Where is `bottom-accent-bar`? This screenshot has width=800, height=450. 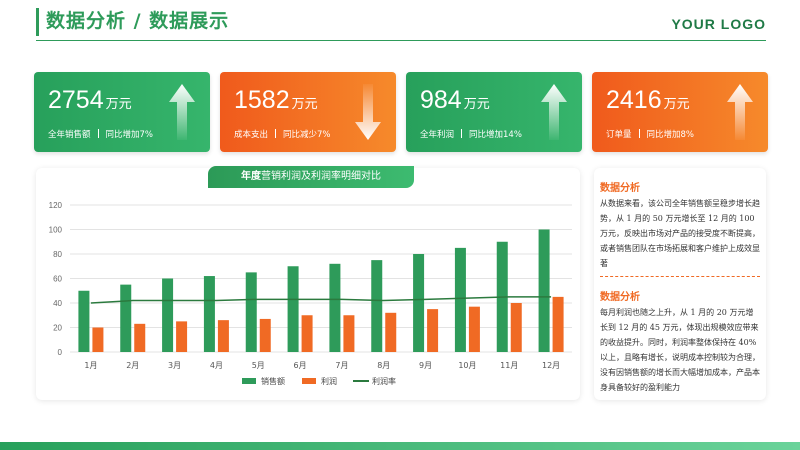
bottom-accent-bar is located at coordinates (400, 446).